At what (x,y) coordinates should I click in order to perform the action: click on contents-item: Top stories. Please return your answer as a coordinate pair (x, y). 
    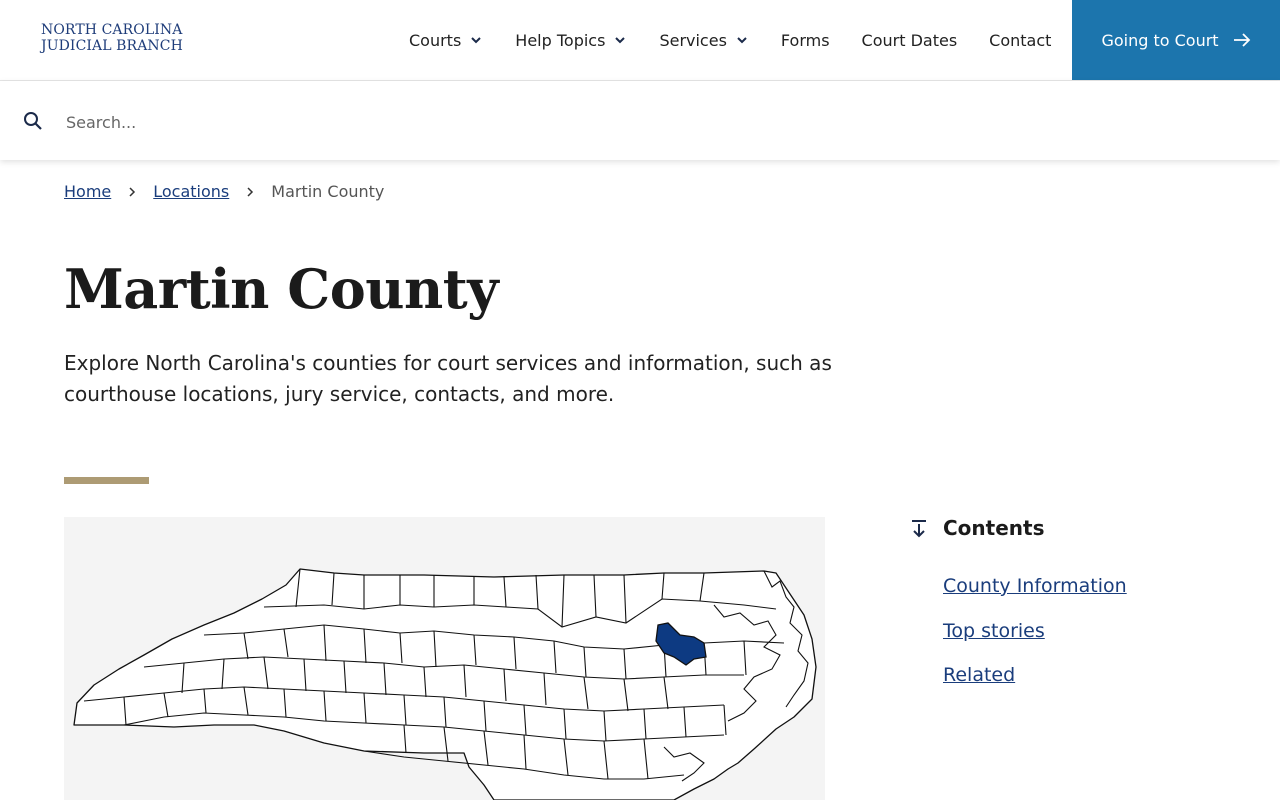
    Looking at the image, I should click on (1035, 631).